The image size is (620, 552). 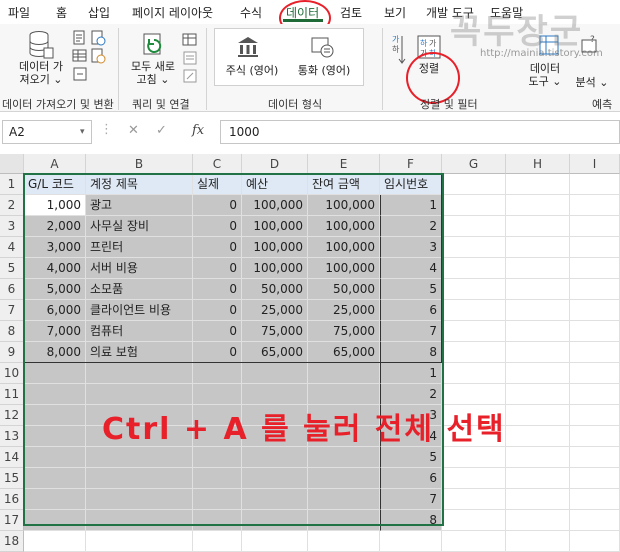 I want to click on tab-formulas: 수식, so click(x=251, y=12).